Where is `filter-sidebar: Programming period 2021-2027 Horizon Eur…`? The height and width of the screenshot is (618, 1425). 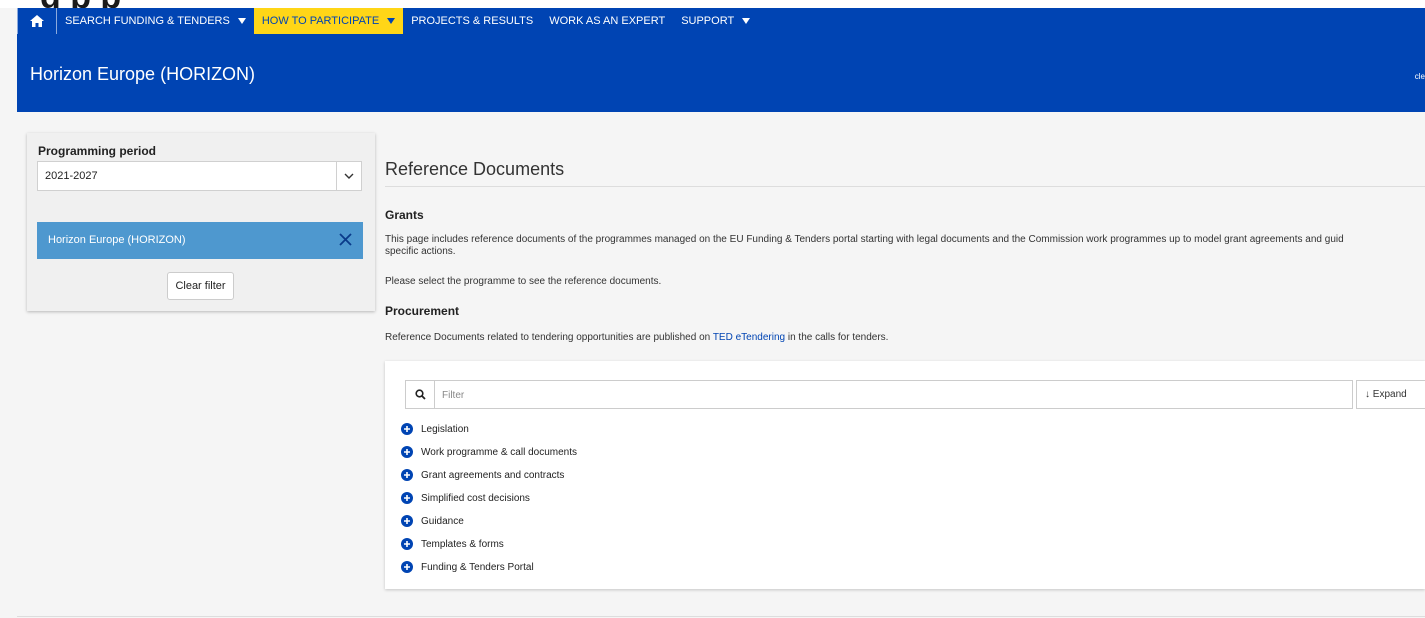 filter-sidebar: Programming period 2021-2027 Horizon Eur… is located at coordinates (201, 222).